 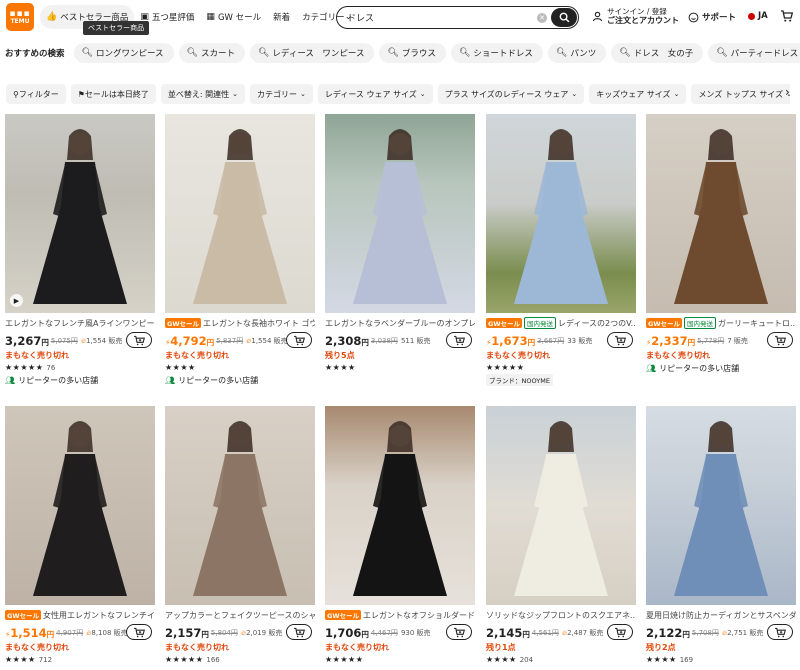 What do you see at coordinates (422, 94) in the screenshot?
I see `chevron-down-icon: ⌄` at bounding box center [422, 94].